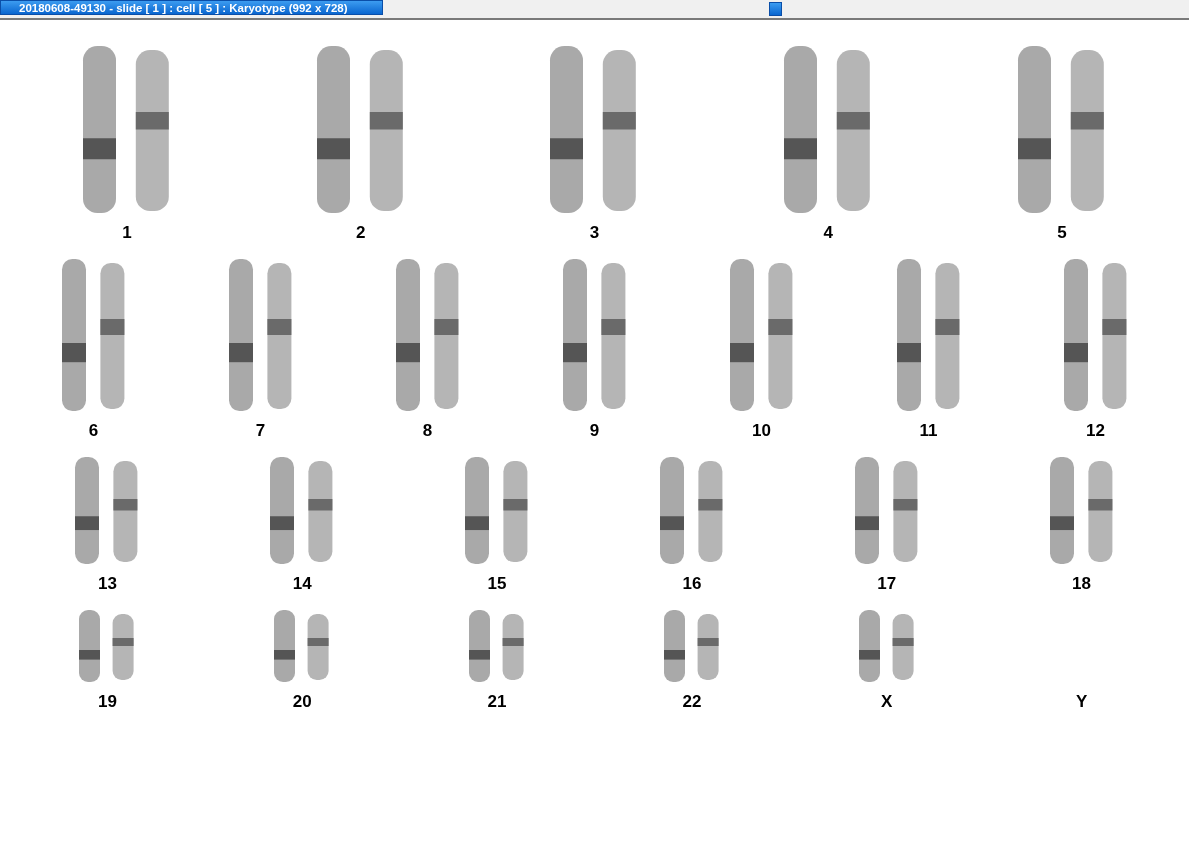  I want to click on chromosome-number: 9, so click(594, 431).